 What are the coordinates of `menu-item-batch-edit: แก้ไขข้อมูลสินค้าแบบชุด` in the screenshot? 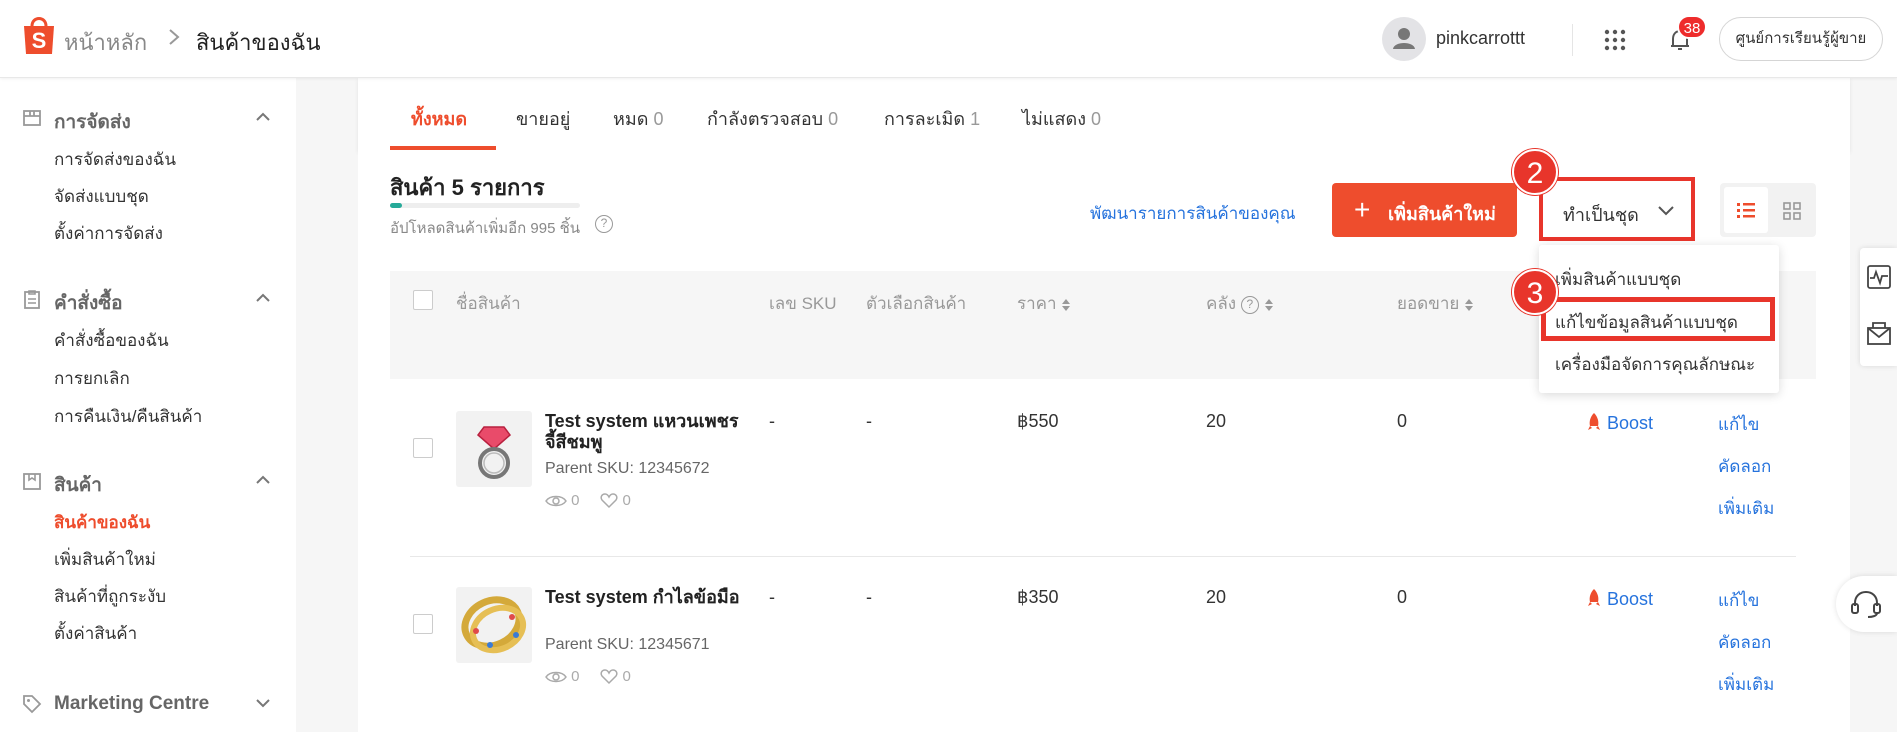 It's located at (1646, 322).